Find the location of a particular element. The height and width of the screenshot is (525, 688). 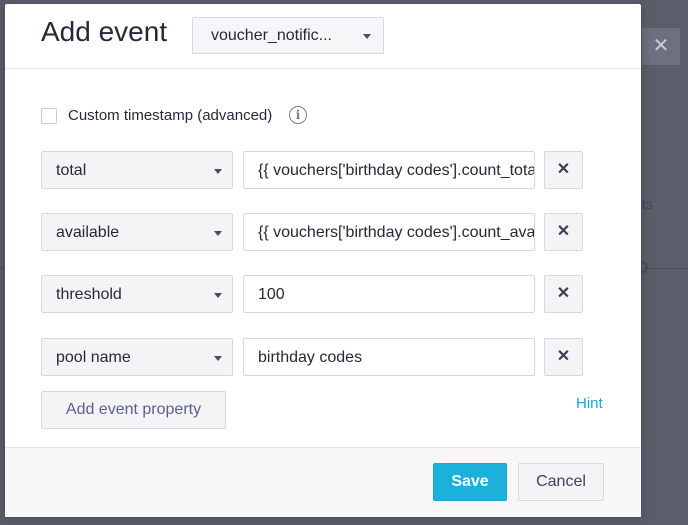

cancel-button: Cancel is located at coordinates (561, 482).